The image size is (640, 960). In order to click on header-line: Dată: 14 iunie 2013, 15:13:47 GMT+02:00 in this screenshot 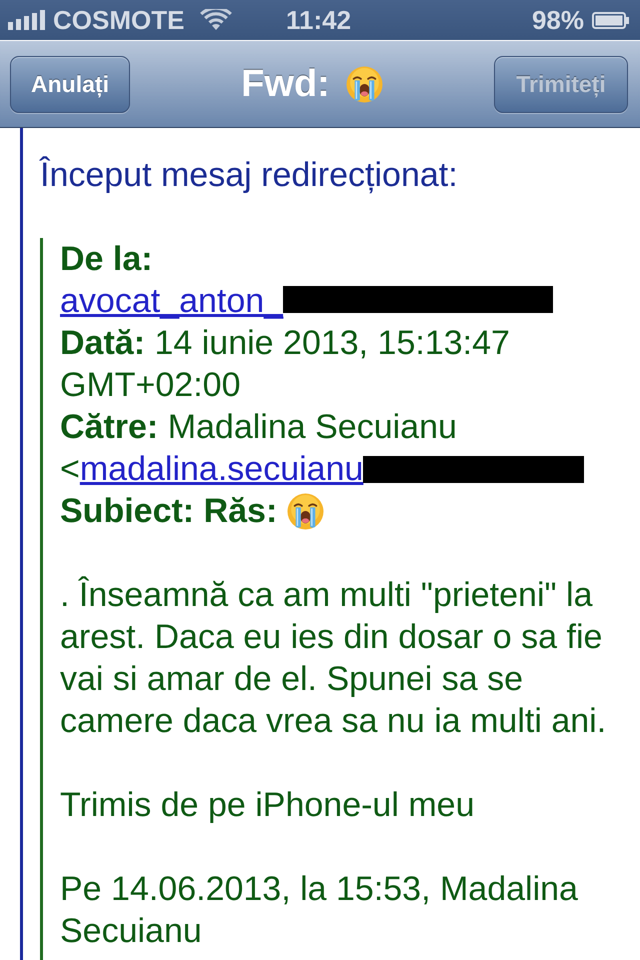, I will do `click(285, 364)`.